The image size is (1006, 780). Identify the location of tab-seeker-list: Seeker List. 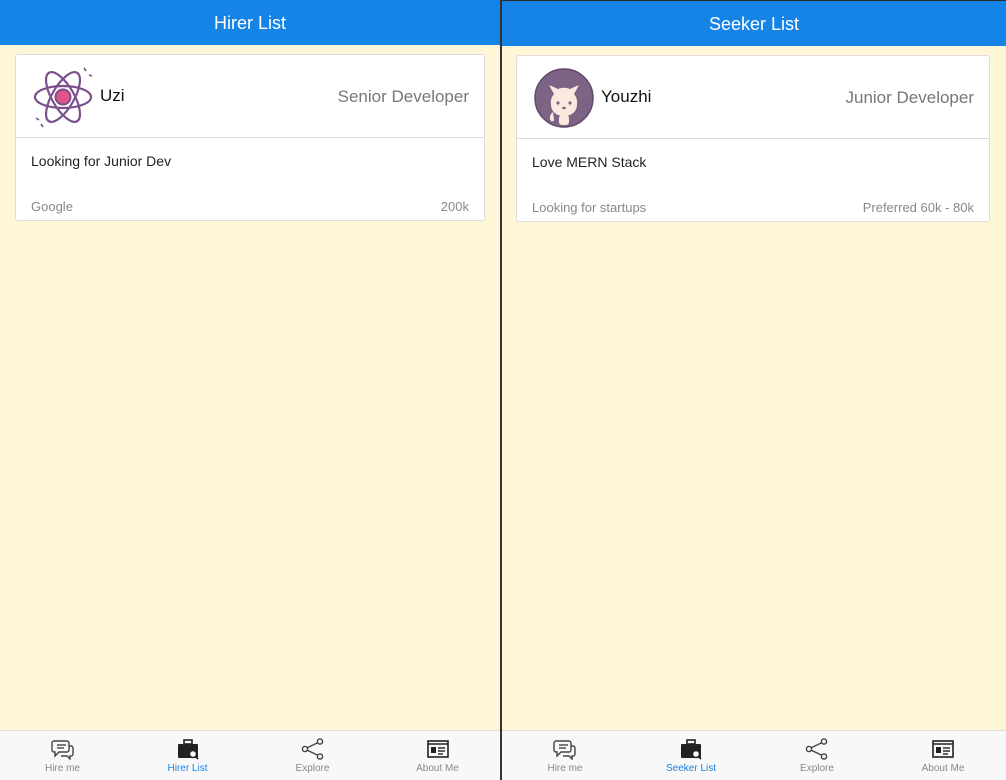
(691, 755).